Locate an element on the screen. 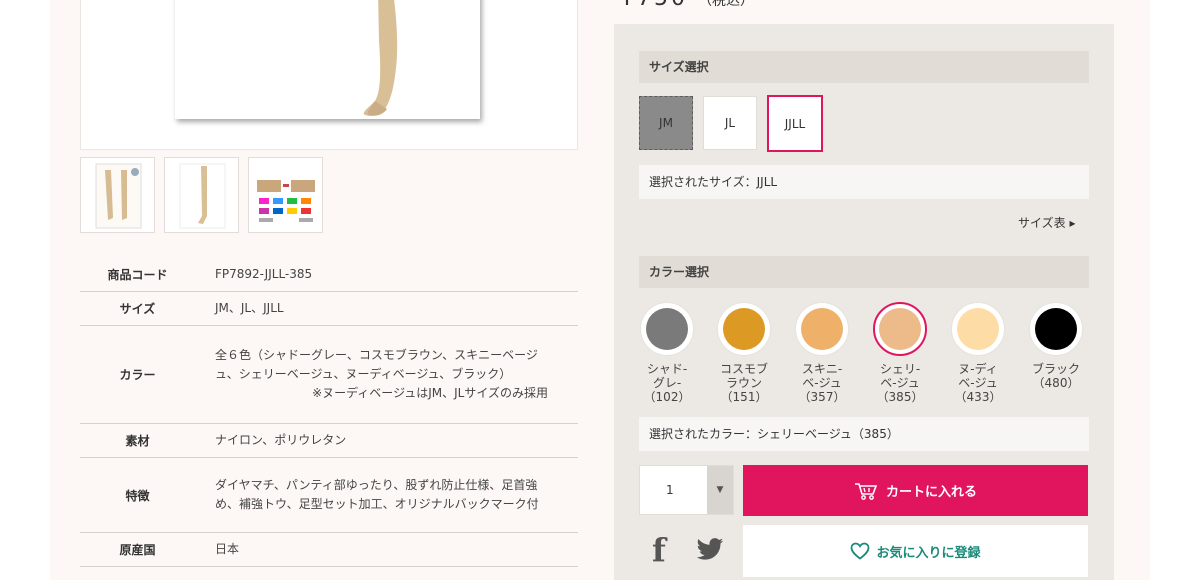  price: ¥750 （税込） is located at coordinates (687, 5).